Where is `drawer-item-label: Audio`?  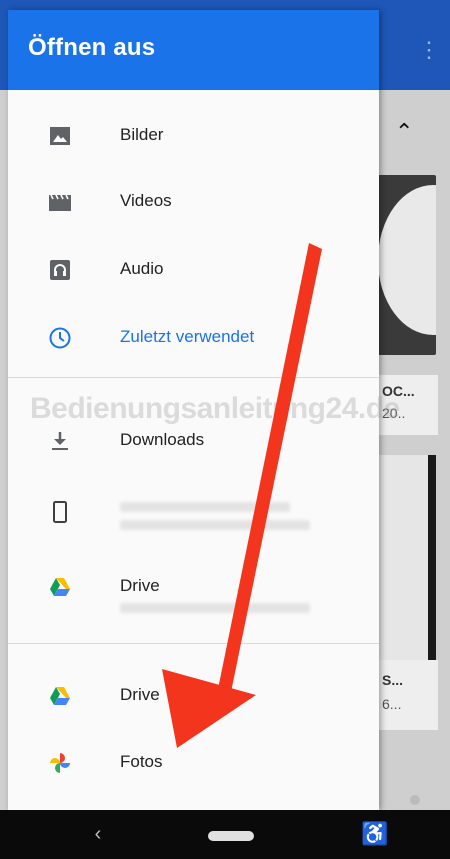 drawer-item-label: Audio is located at coordinates (142, 268).